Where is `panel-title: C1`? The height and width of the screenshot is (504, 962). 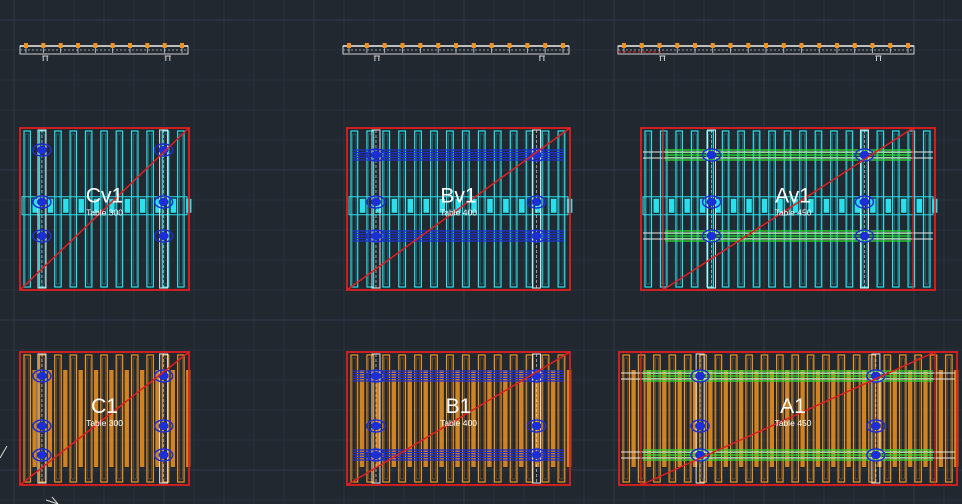 panel-title: C1 is located at coordinates (104, 406).